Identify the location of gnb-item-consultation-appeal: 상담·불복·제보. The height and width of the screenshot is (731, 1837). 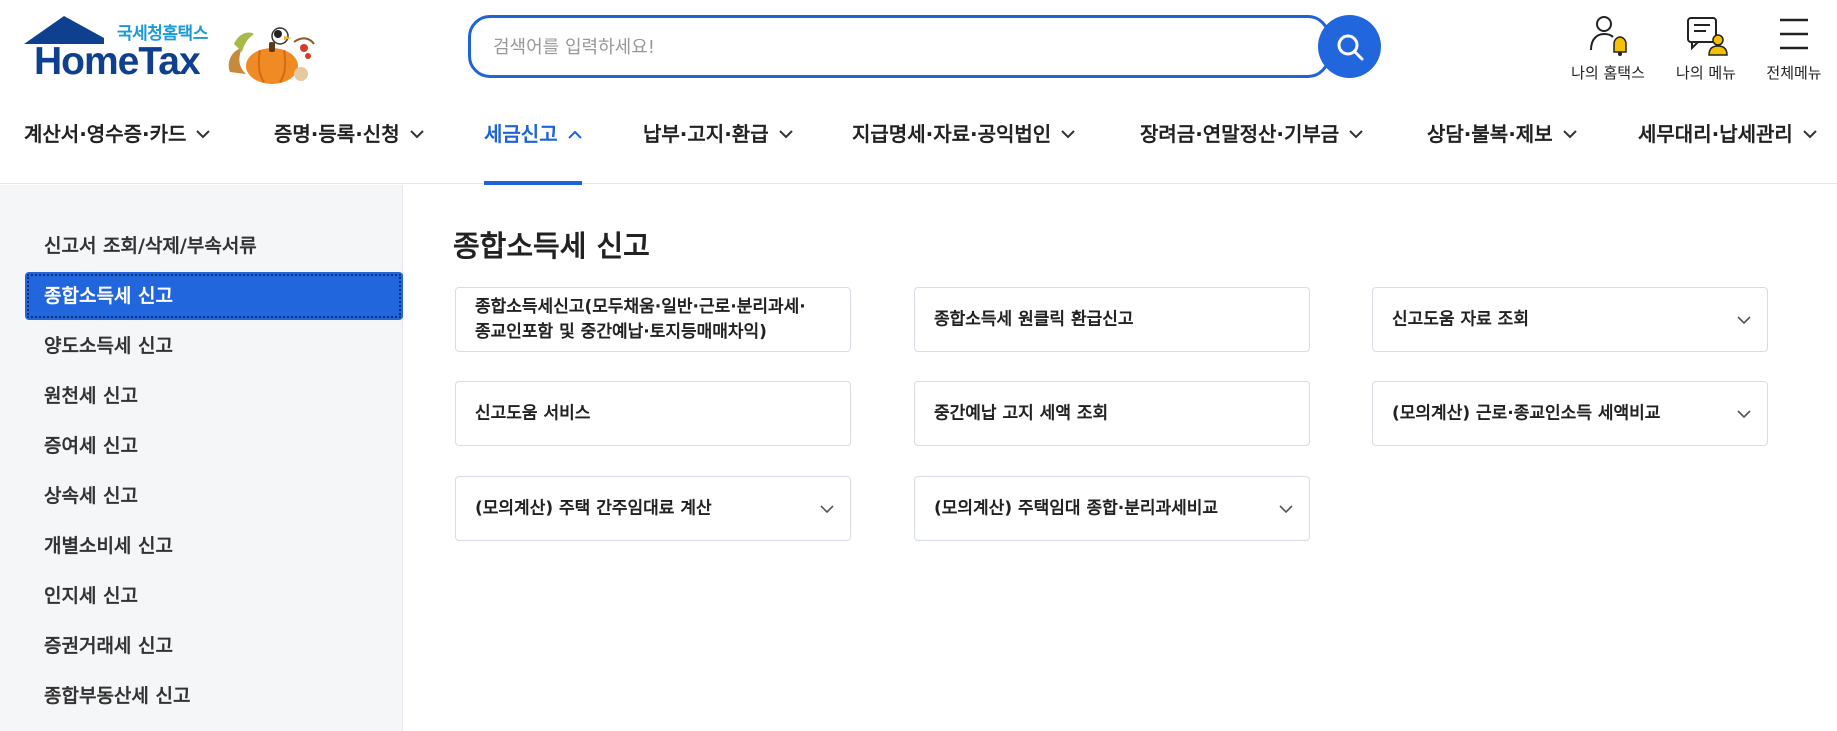
(1502, 151).